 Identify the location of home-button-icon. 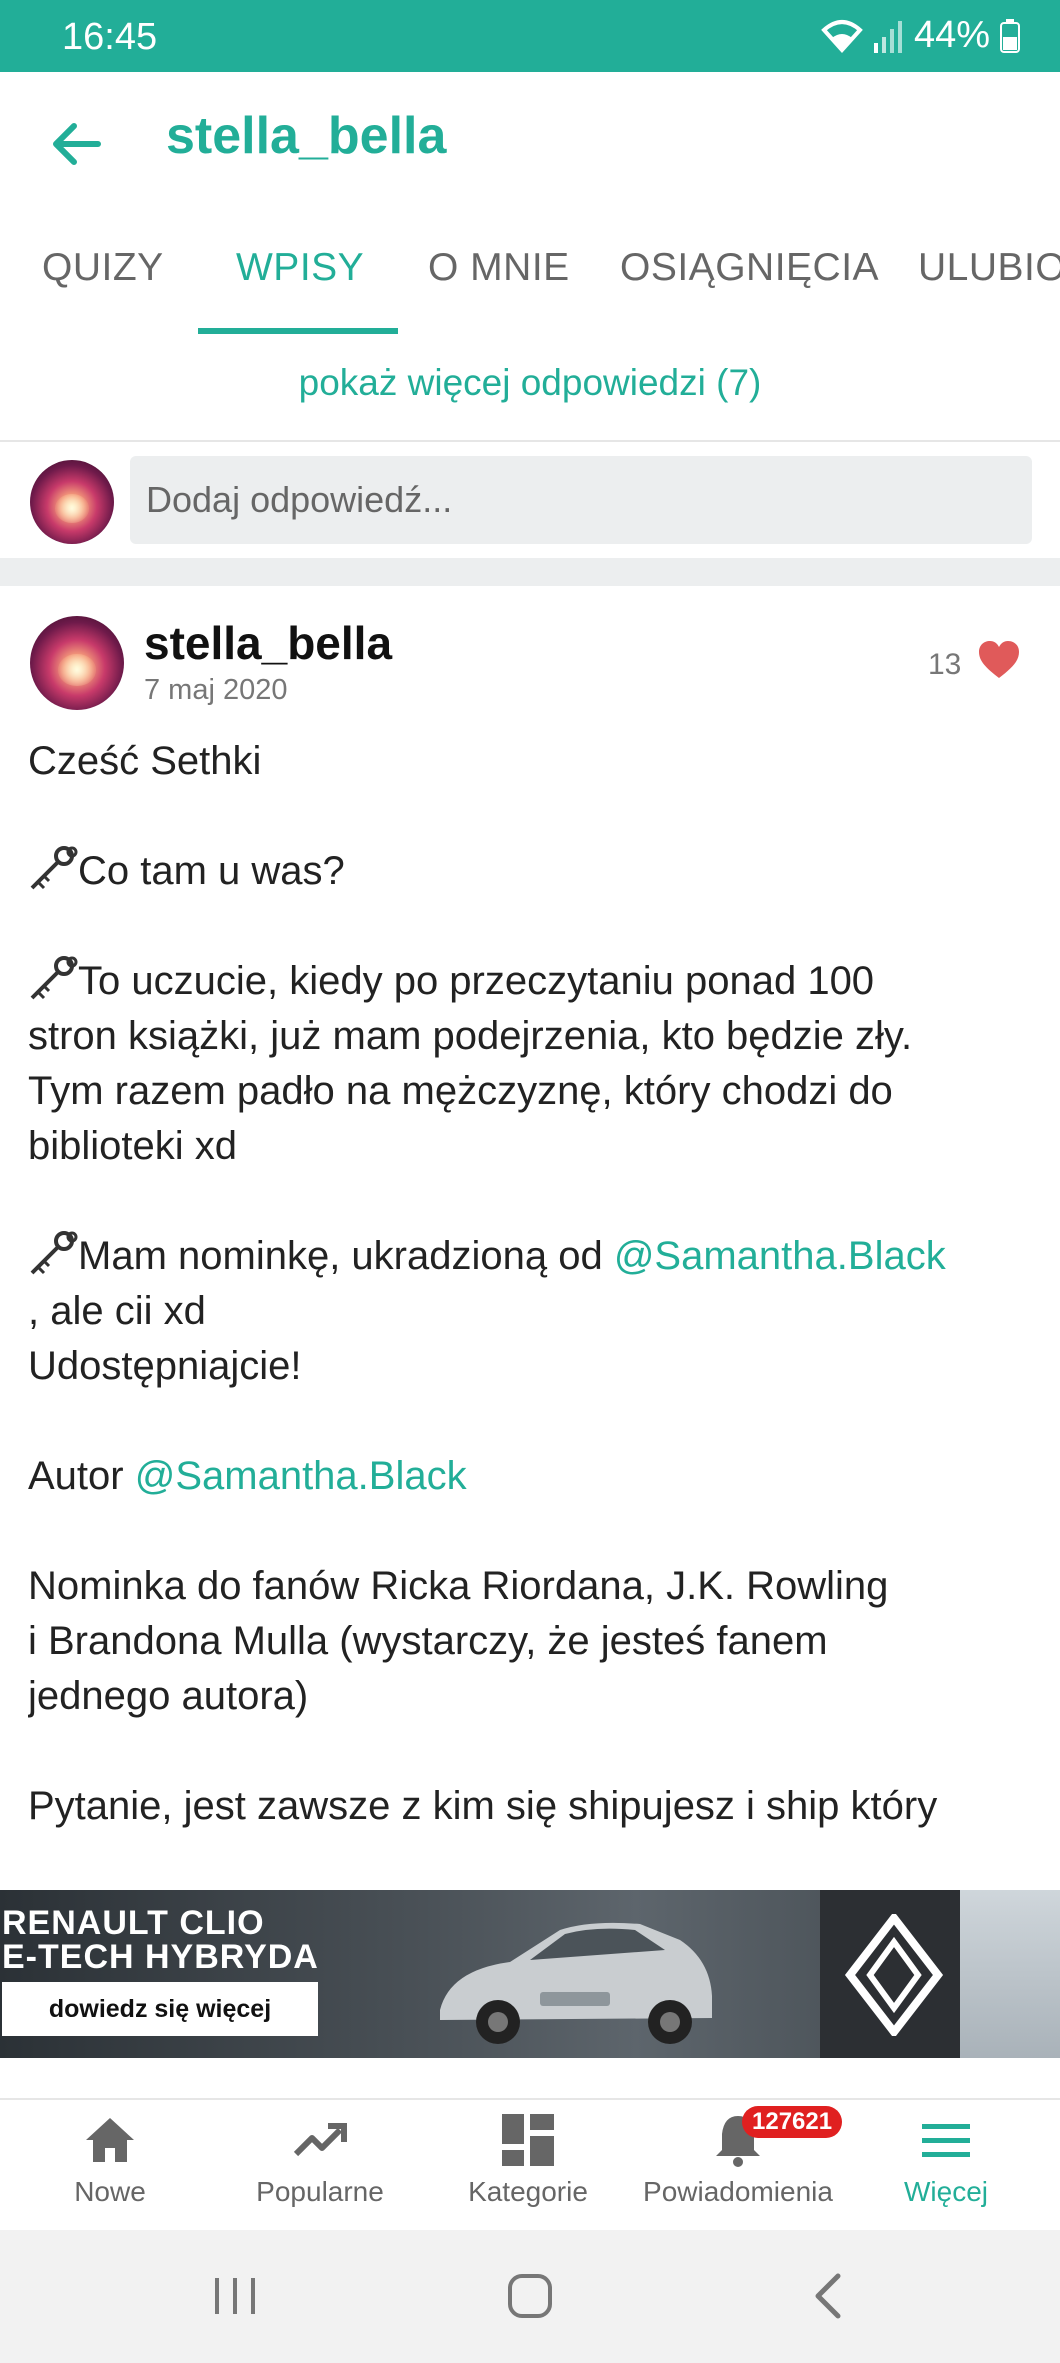
(530, 2296).